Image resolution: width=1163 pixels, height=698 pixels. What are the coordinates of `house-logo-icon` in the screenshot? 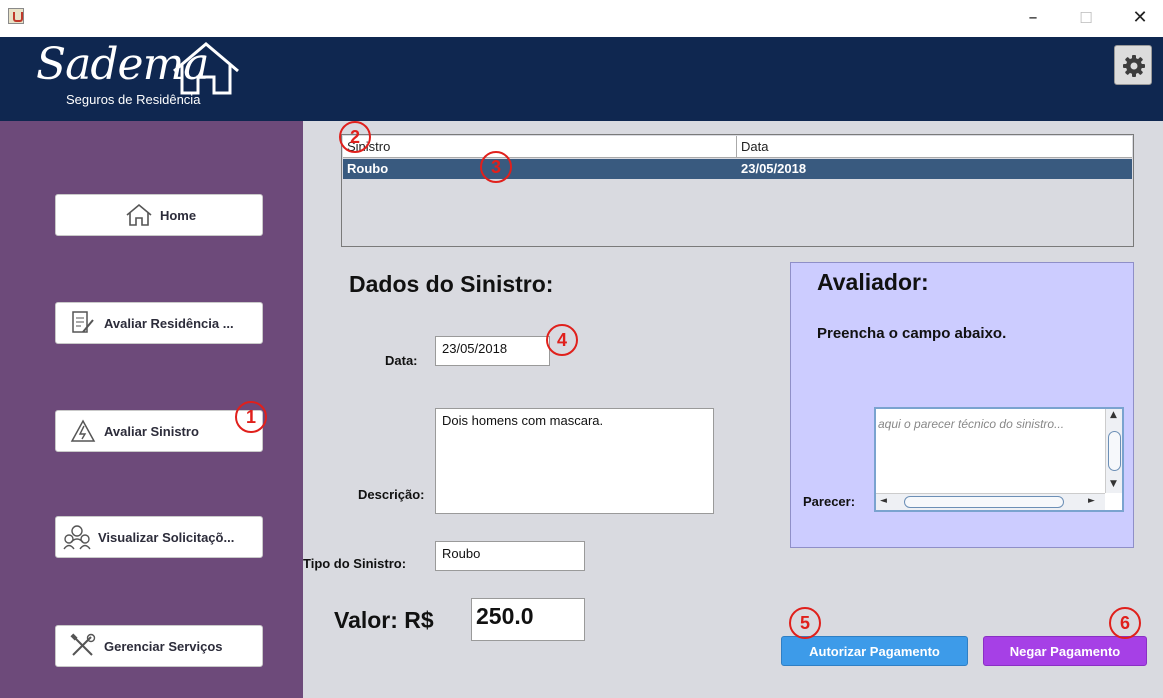 It's located at (206, 68).